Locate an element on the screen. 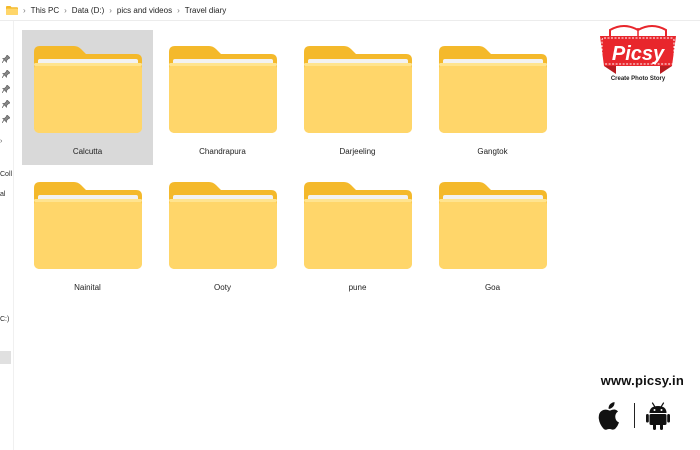  folder-name: pune is located at coordinates (357, 287).